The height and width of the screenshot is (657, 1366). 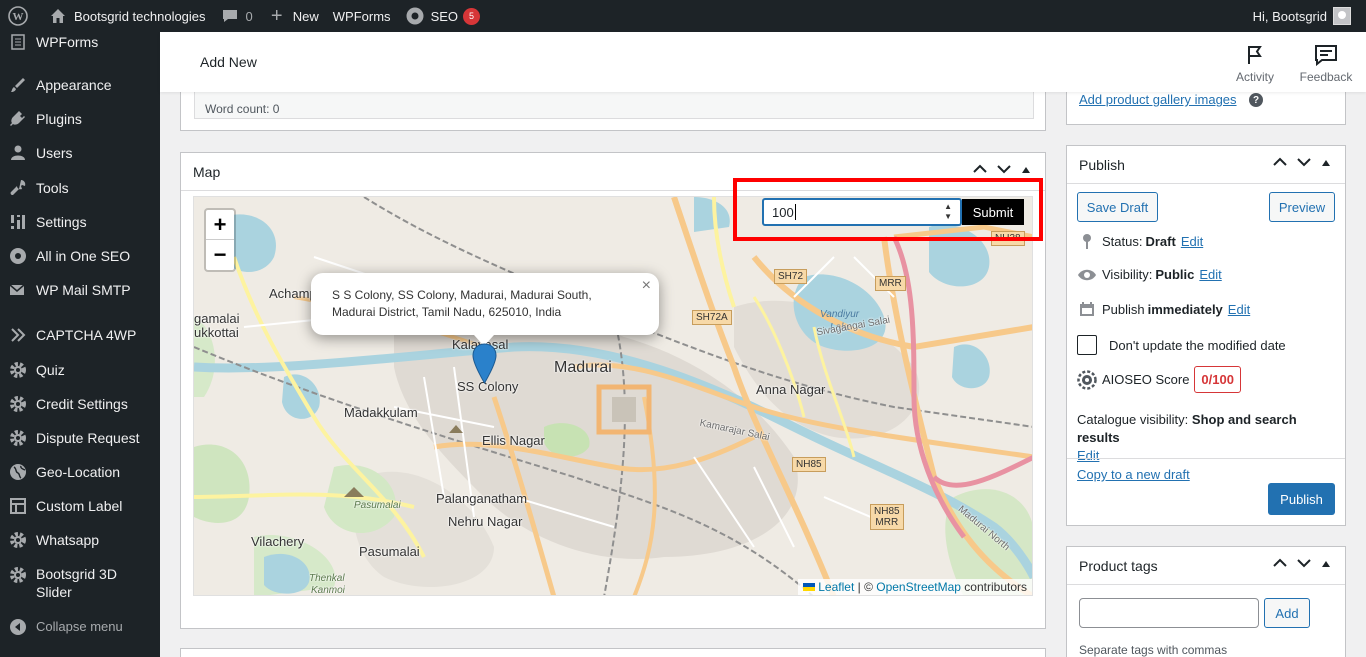 I want to click on copy-to-new-draft-link: Copy to a new draft, so click(x=1133, y=474).